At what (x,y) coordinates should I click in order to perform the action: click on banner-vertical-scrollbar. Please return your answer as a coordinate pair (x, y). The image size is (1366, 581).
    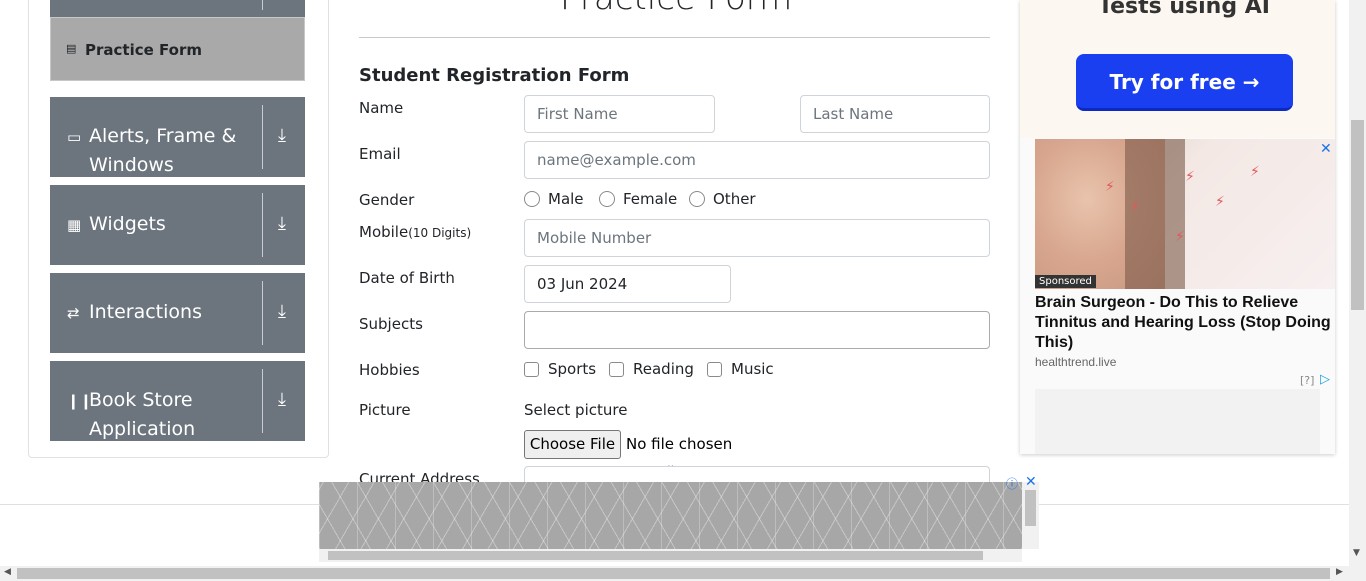
    Looking at the image, I should click on (1030, 515).